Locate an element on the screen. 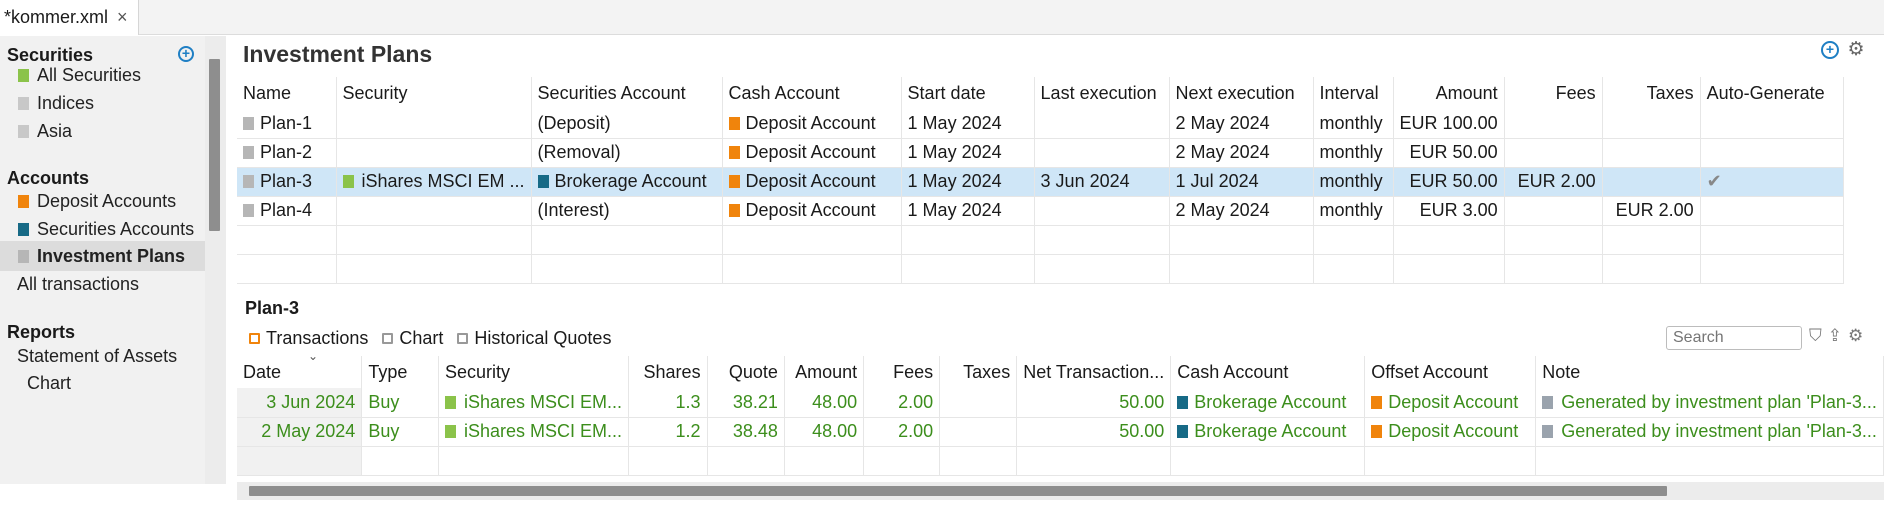 The height and width of the screenshot is (509, 1884). sidebar-item-all-securities: All Securities is located at coordinates (102, 75).